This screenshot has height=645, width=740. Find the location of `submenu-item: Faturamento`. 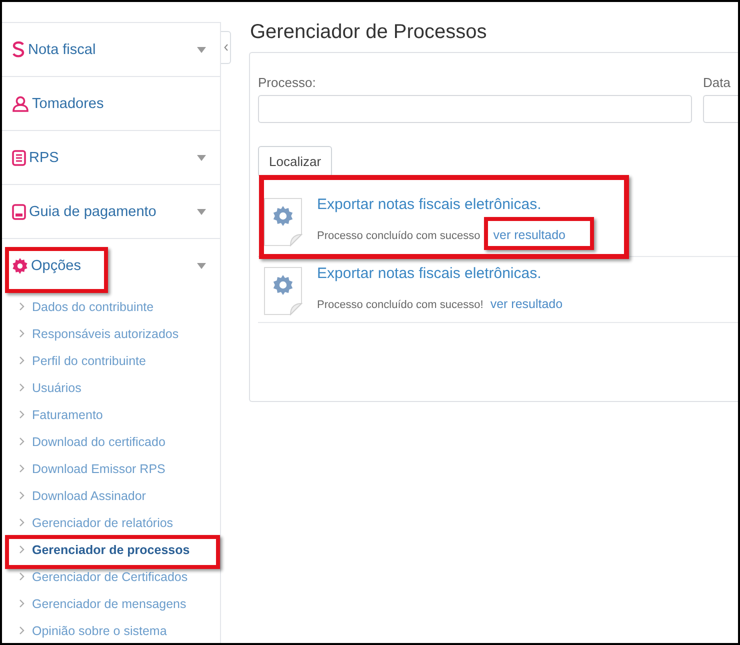

submenu-item: Faturamento is located at coordinates (67, 415).